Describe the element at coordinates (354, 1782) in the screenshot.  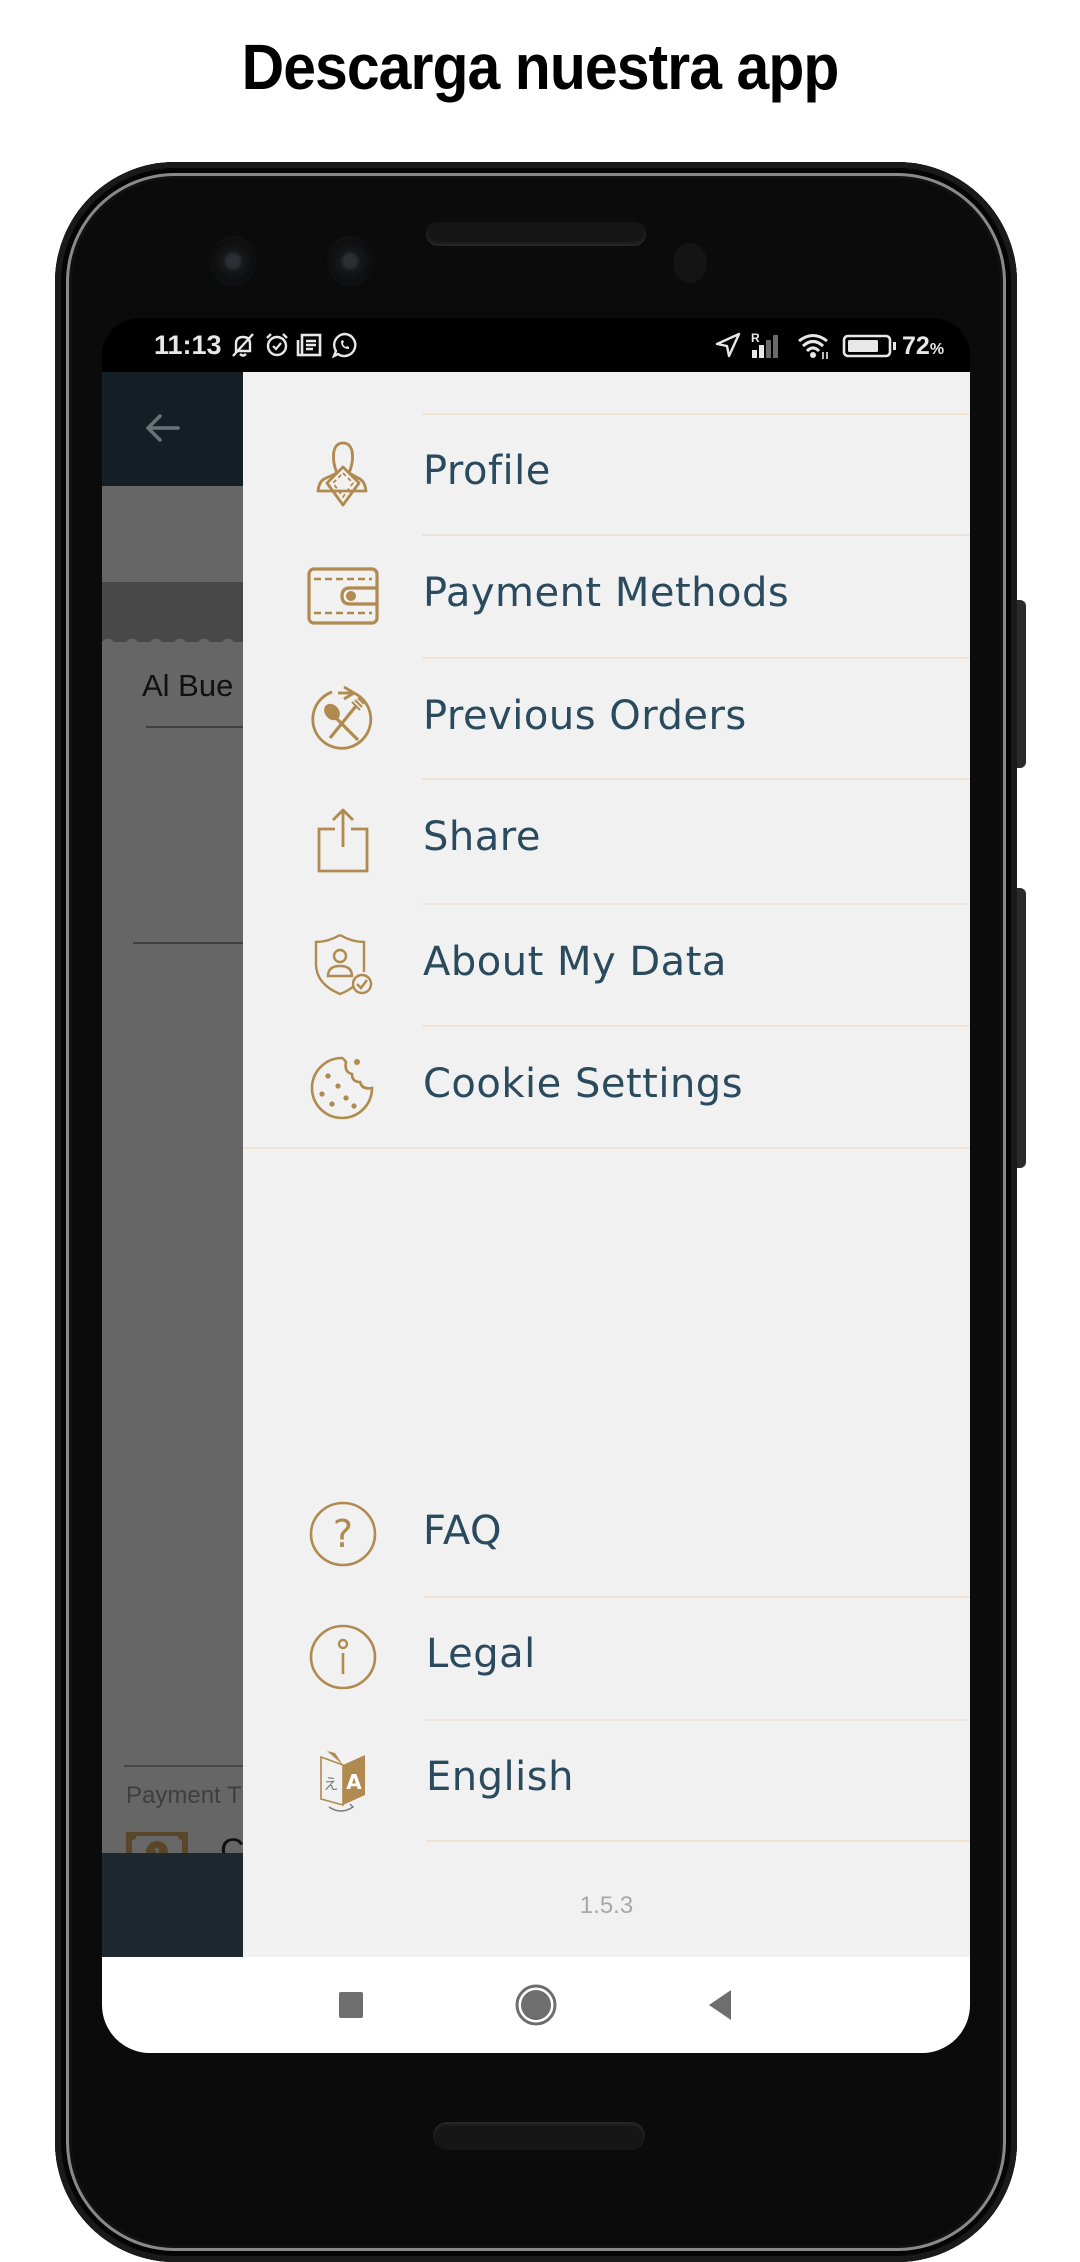
I see `svg-text: A` at that location.